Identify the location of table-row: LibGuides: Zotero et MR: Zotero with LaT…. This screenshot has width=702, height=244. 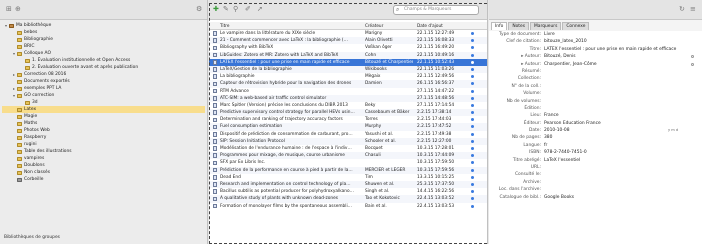
(348, 55).